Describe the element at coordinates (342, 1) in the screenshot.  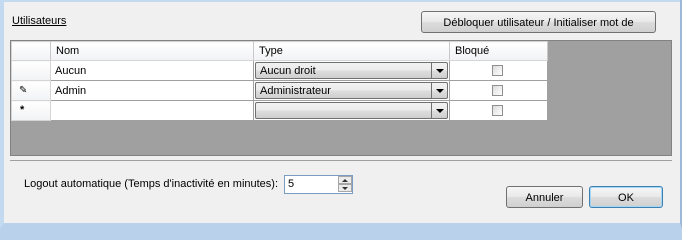
I see `top-border` at that location.